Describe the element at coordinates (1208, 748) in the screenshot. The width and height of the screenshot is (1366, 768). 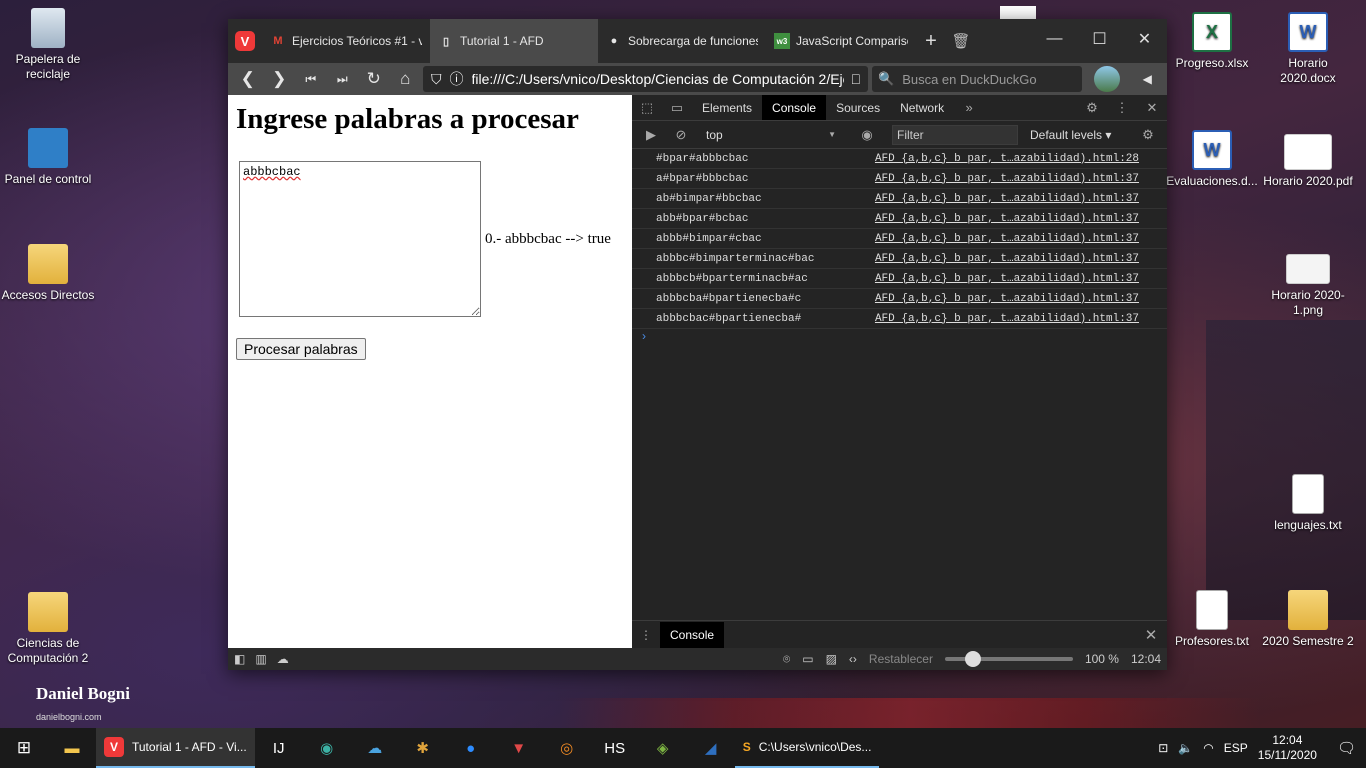
I see `wifi-icon: ◠` at that location.